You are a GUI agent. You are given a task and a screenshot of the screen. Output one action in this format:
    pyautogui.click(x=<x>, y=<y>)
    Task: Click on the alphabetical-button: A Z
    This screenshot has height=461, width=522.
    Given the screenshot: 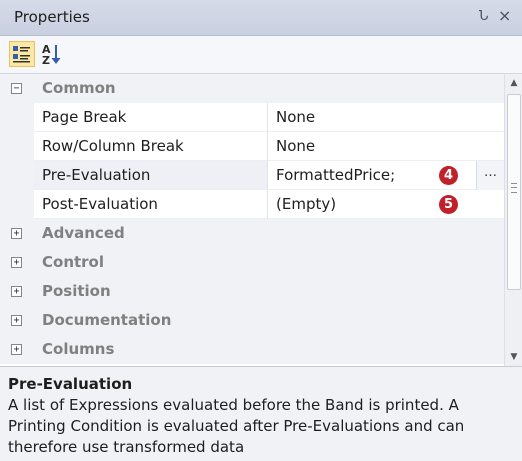 What is the action you would take?
    pyautogui.click(x=52, y=54)
    